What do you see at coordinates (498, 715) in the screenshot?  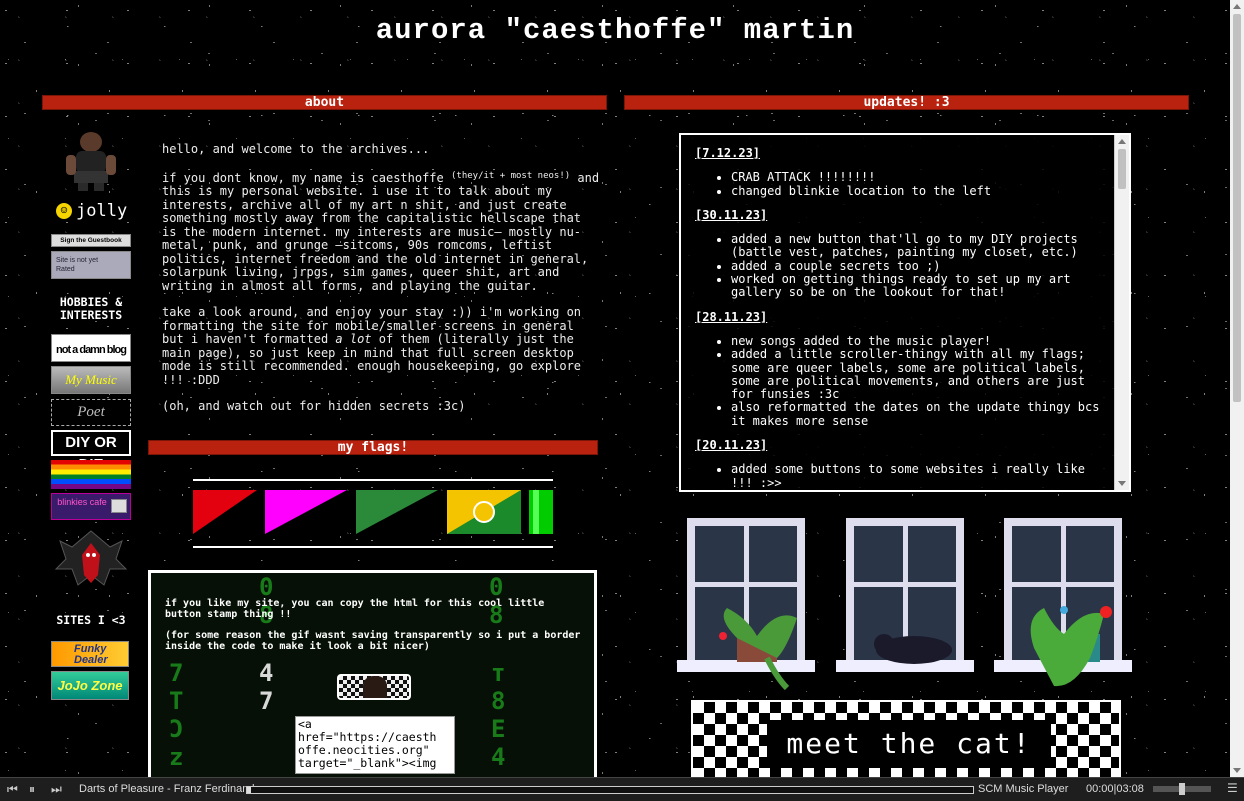 I see `matrix-rain-decoration: т8Е4` at bounding box center [498, 715].